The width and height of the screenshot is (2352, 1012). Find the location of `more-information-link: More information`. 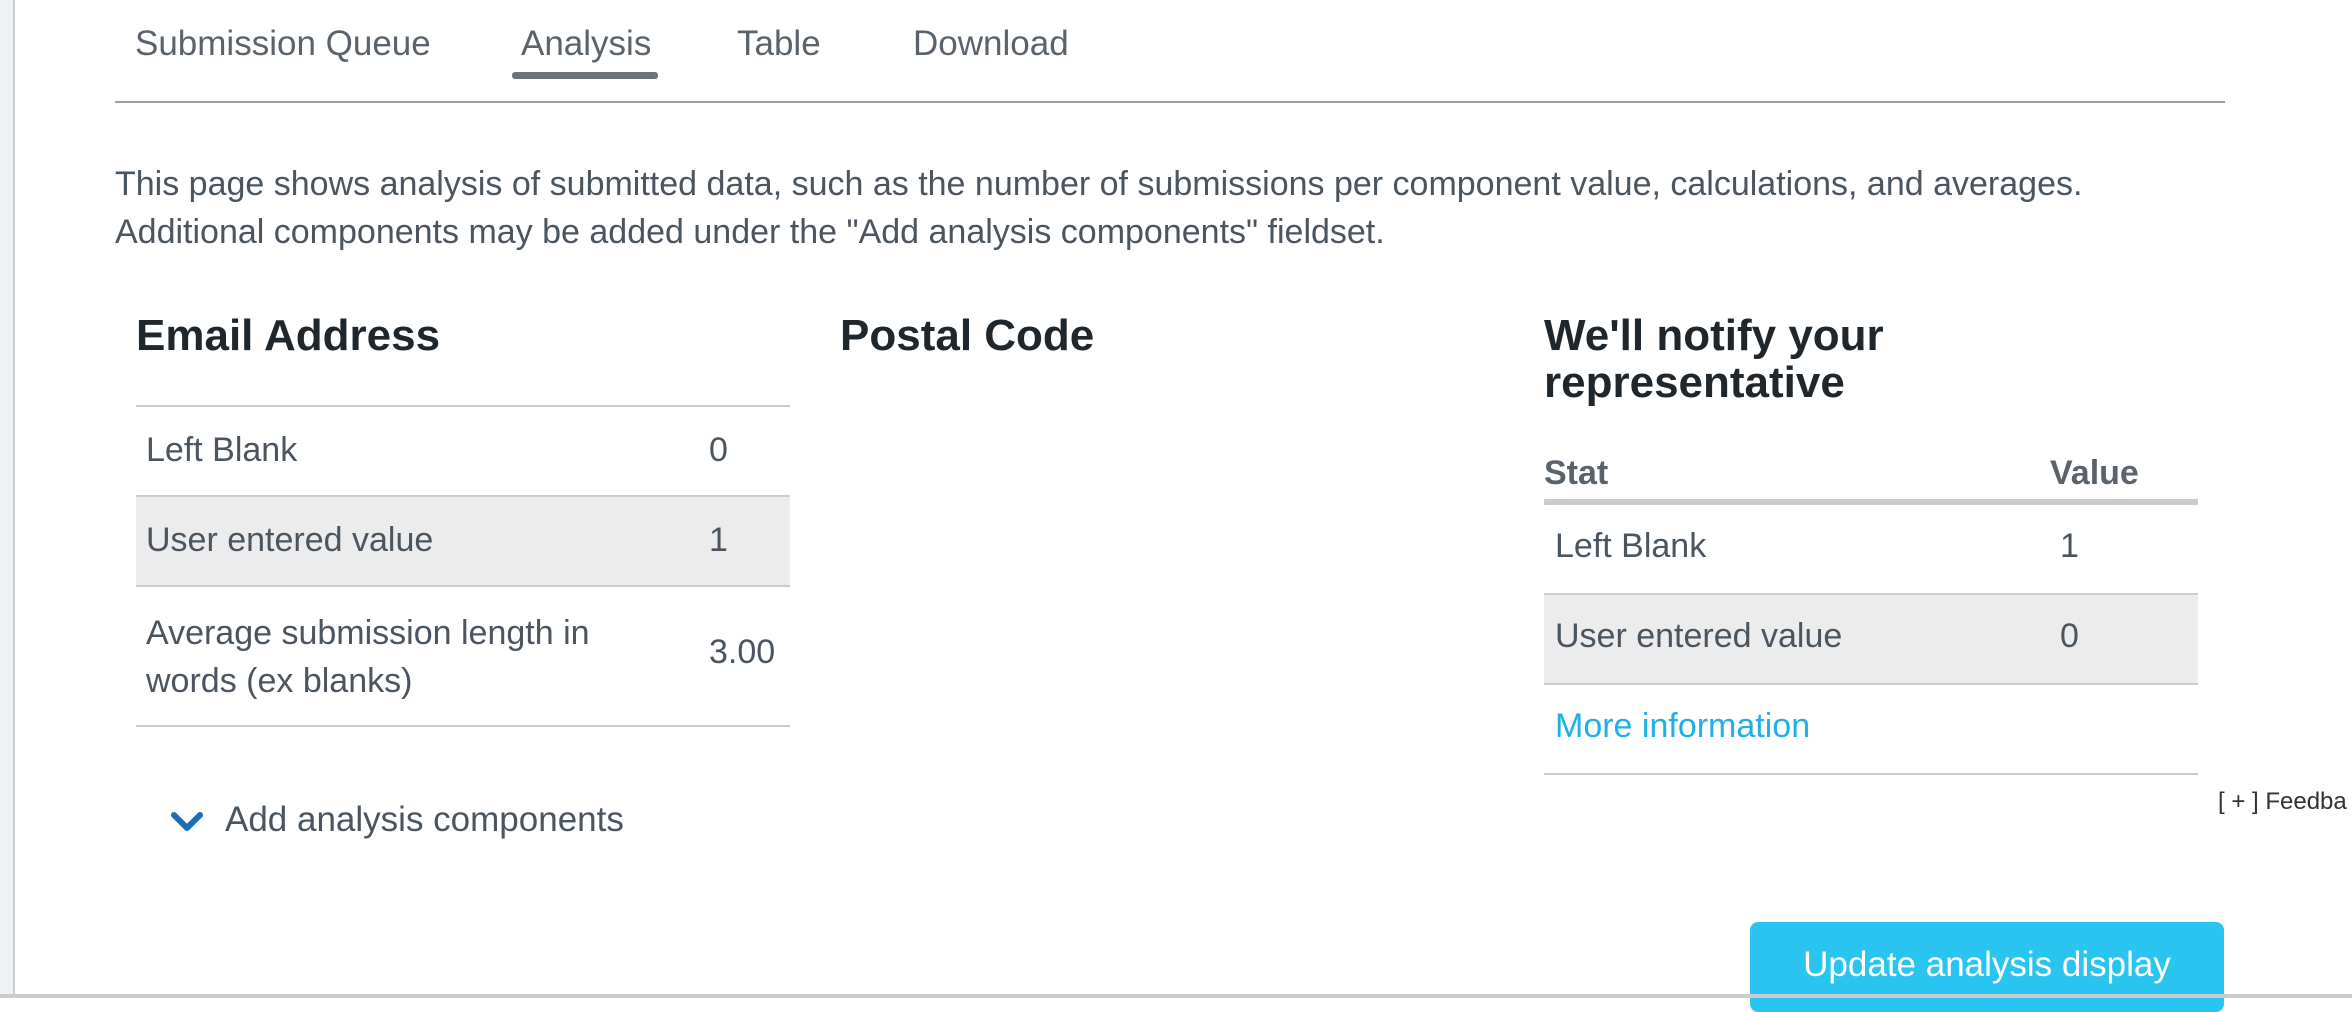

more-information-link: More information is located at coordinates (1682, 726).